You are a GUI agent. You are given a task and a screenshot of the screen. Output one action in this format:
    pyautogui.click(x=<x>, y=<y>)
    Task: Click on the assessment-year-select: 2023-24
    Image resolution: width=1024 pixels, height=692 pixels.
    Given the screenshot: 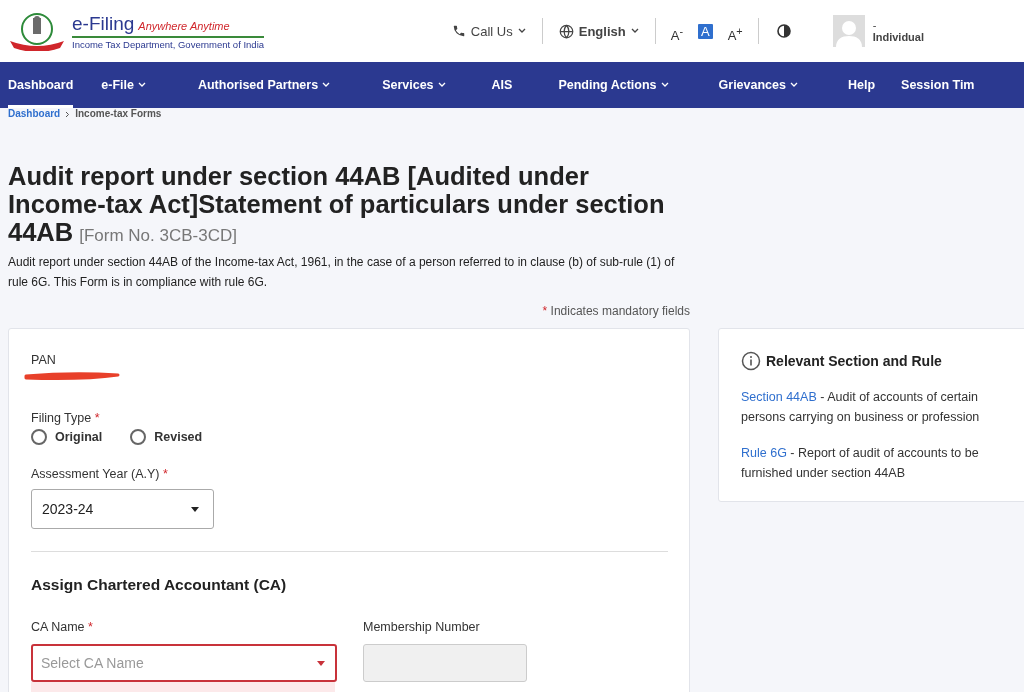 What is the action you would take?
    pyautogui.click(x=122, y=509)
    